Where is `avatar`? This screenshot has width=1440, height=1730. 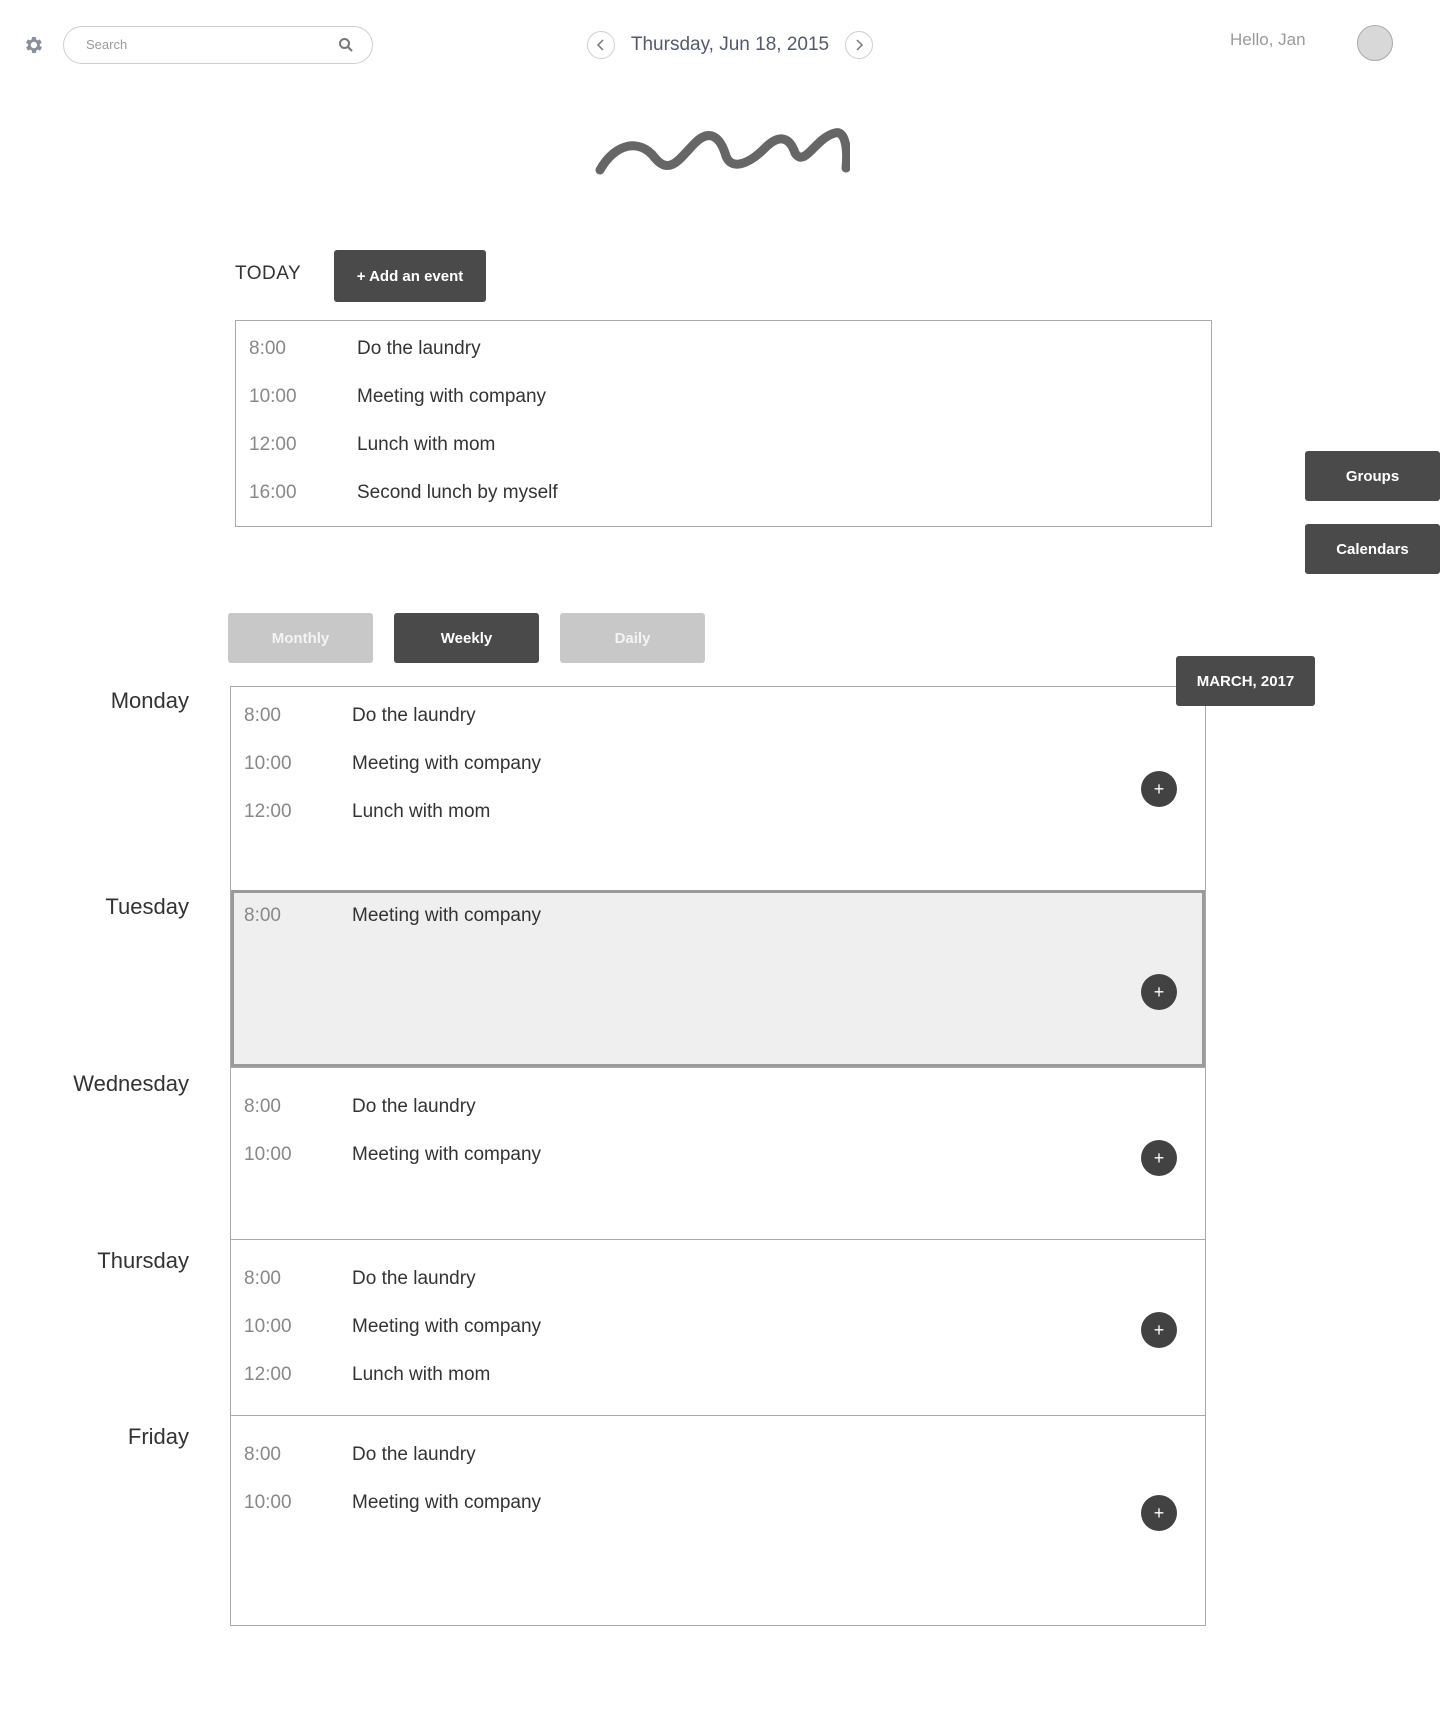 avatar is located at coordinates (1375, 43).